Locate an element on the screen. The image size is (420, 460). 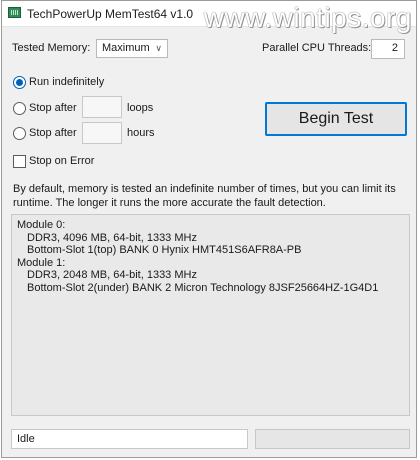
watermark: www.wintips.org is located at coordinates (307, 17).